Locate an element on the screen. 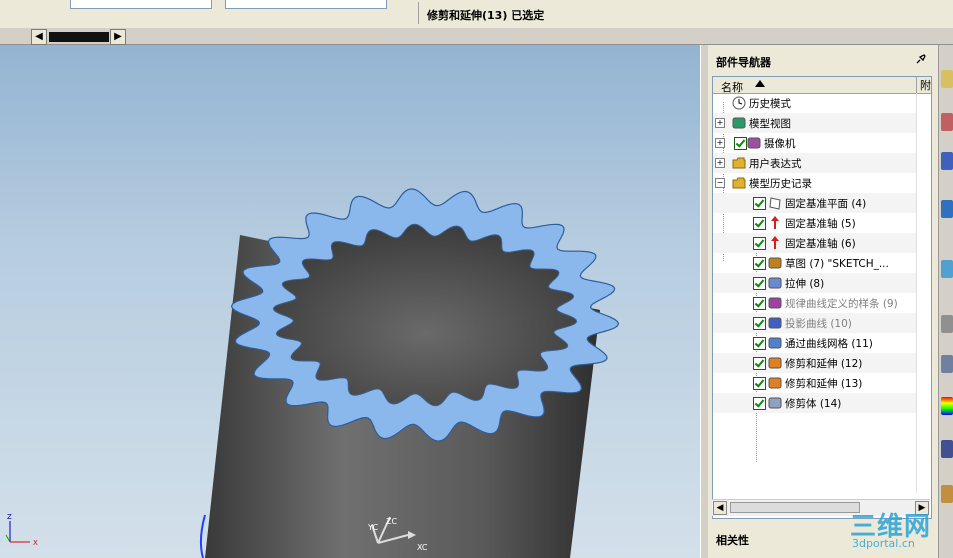  tree-node: 规律曲线定义的样条 (9) is located at coordinates (814, 303).